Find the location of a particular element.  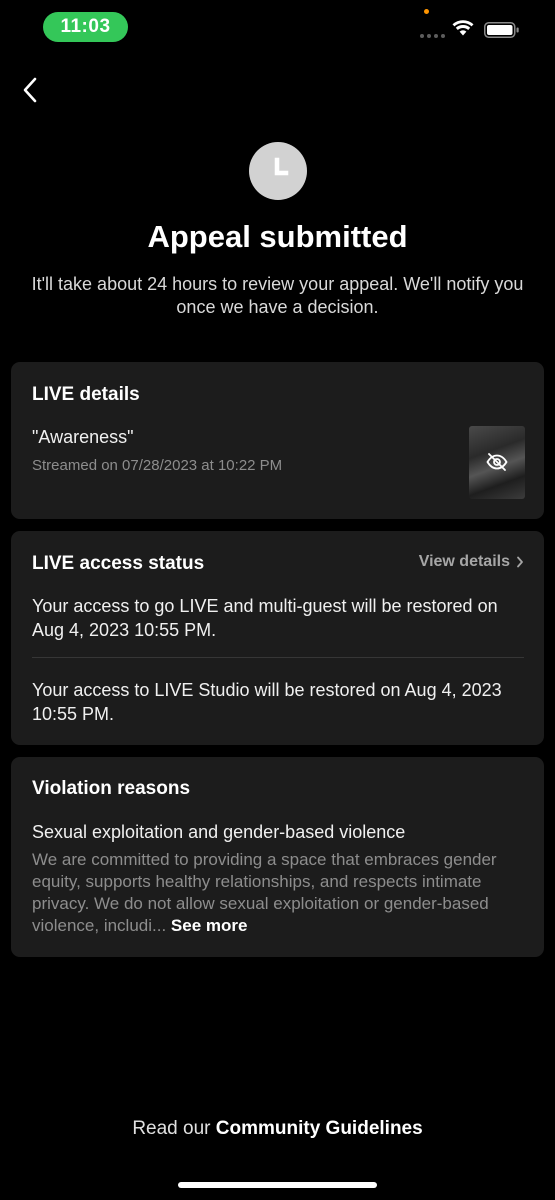

live-details-title: LIVE details is located at coordinates (86, 394).